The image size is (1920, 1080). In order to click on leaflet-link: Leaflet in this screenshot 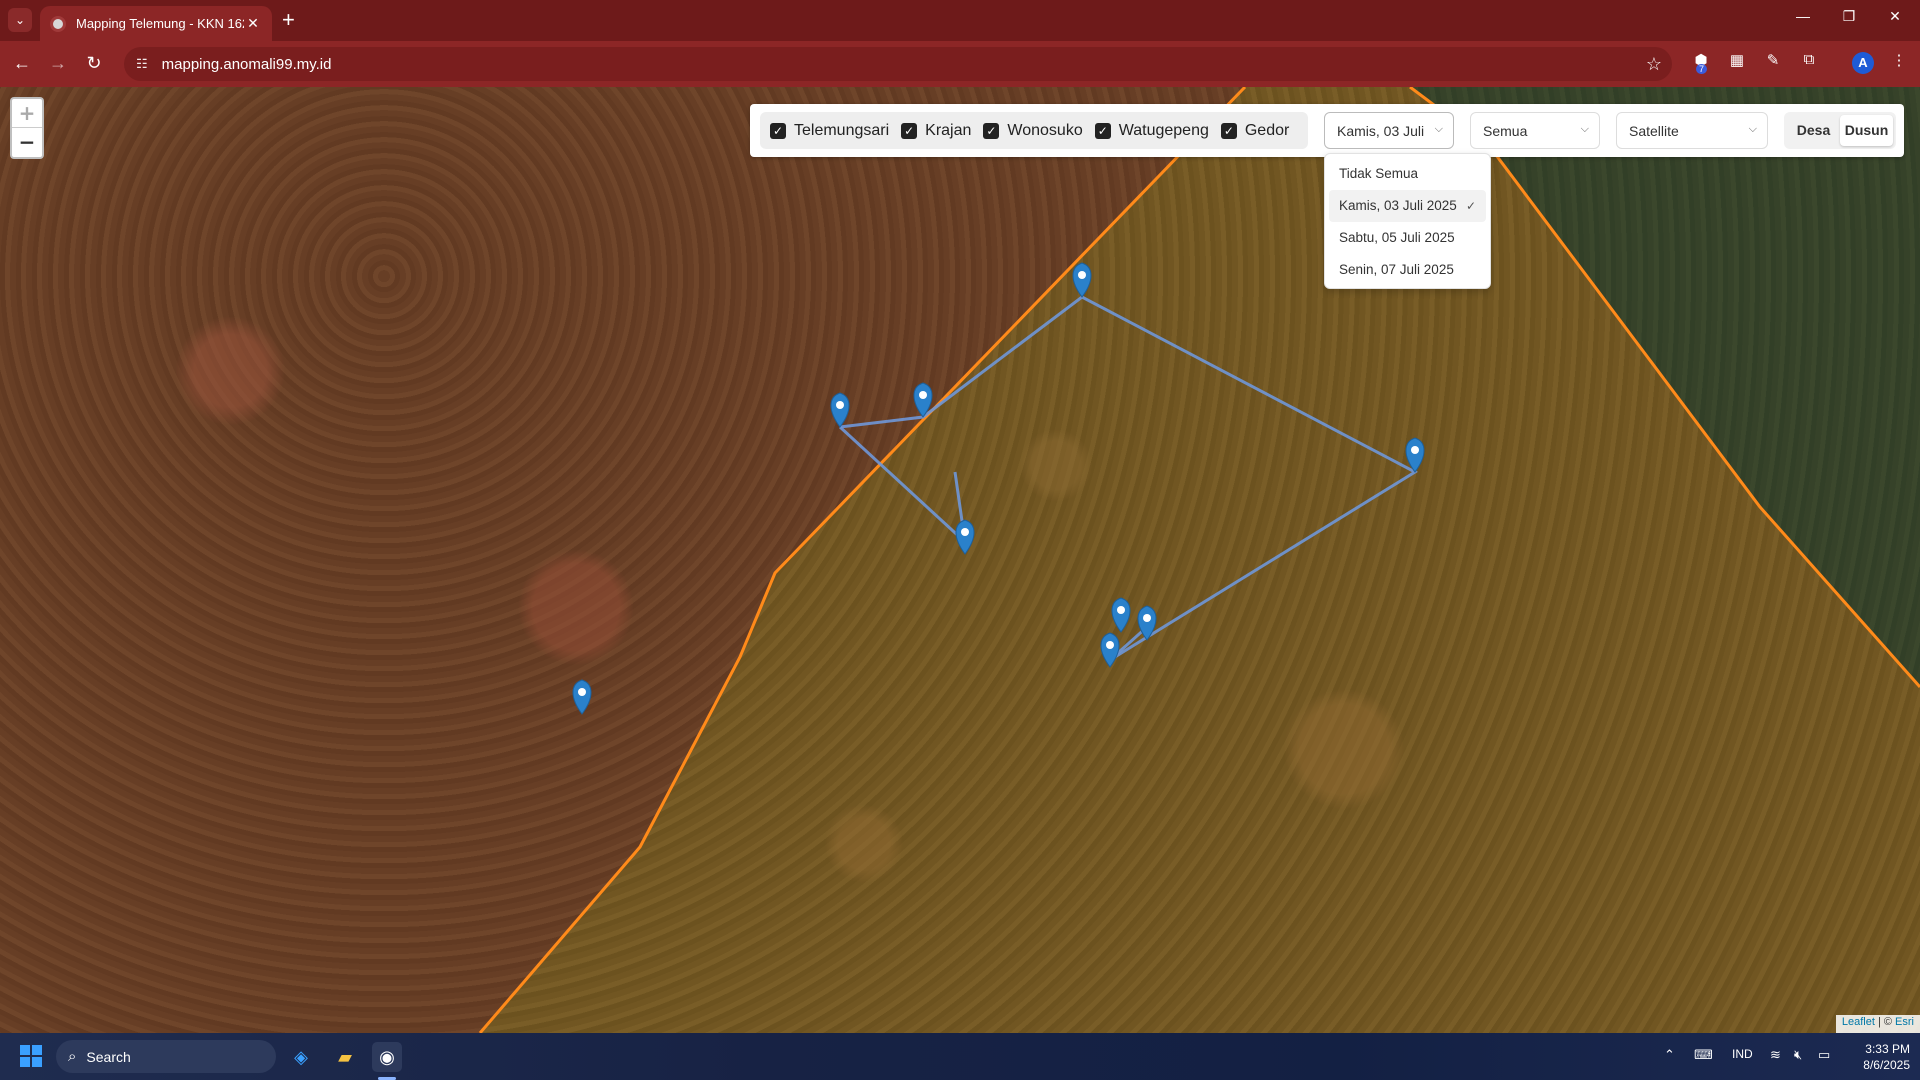, I will do `click(1858, 1022)`.